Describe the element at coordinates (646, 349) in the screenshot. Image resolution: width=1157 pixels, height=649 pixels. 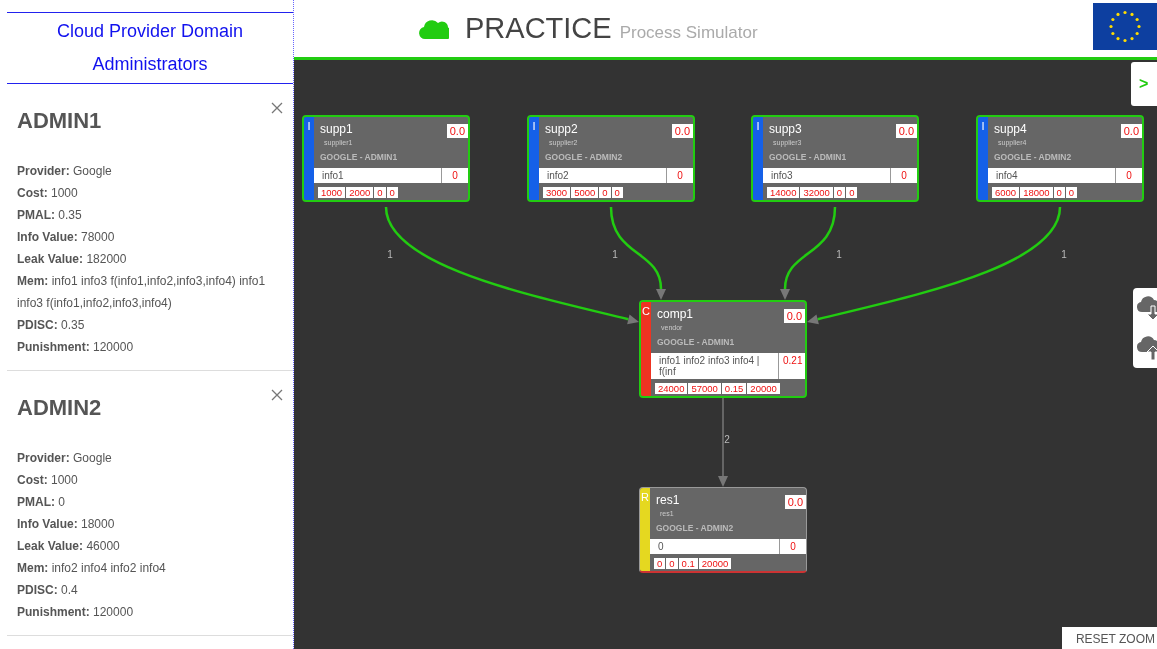
I see `node-type-tag: C` at that location.